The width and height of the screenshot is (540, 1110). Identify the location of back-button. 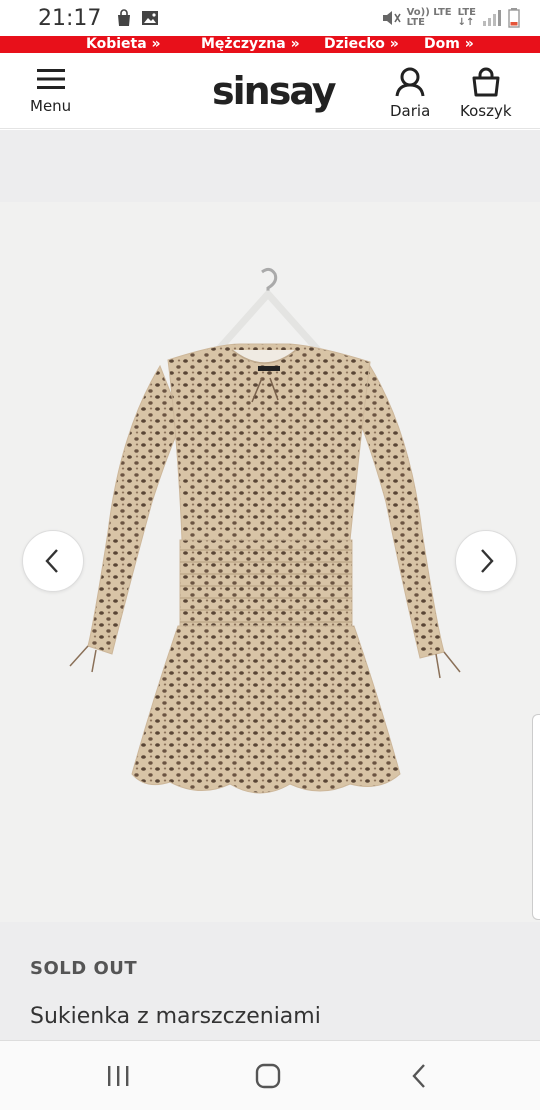
(420, 1076).